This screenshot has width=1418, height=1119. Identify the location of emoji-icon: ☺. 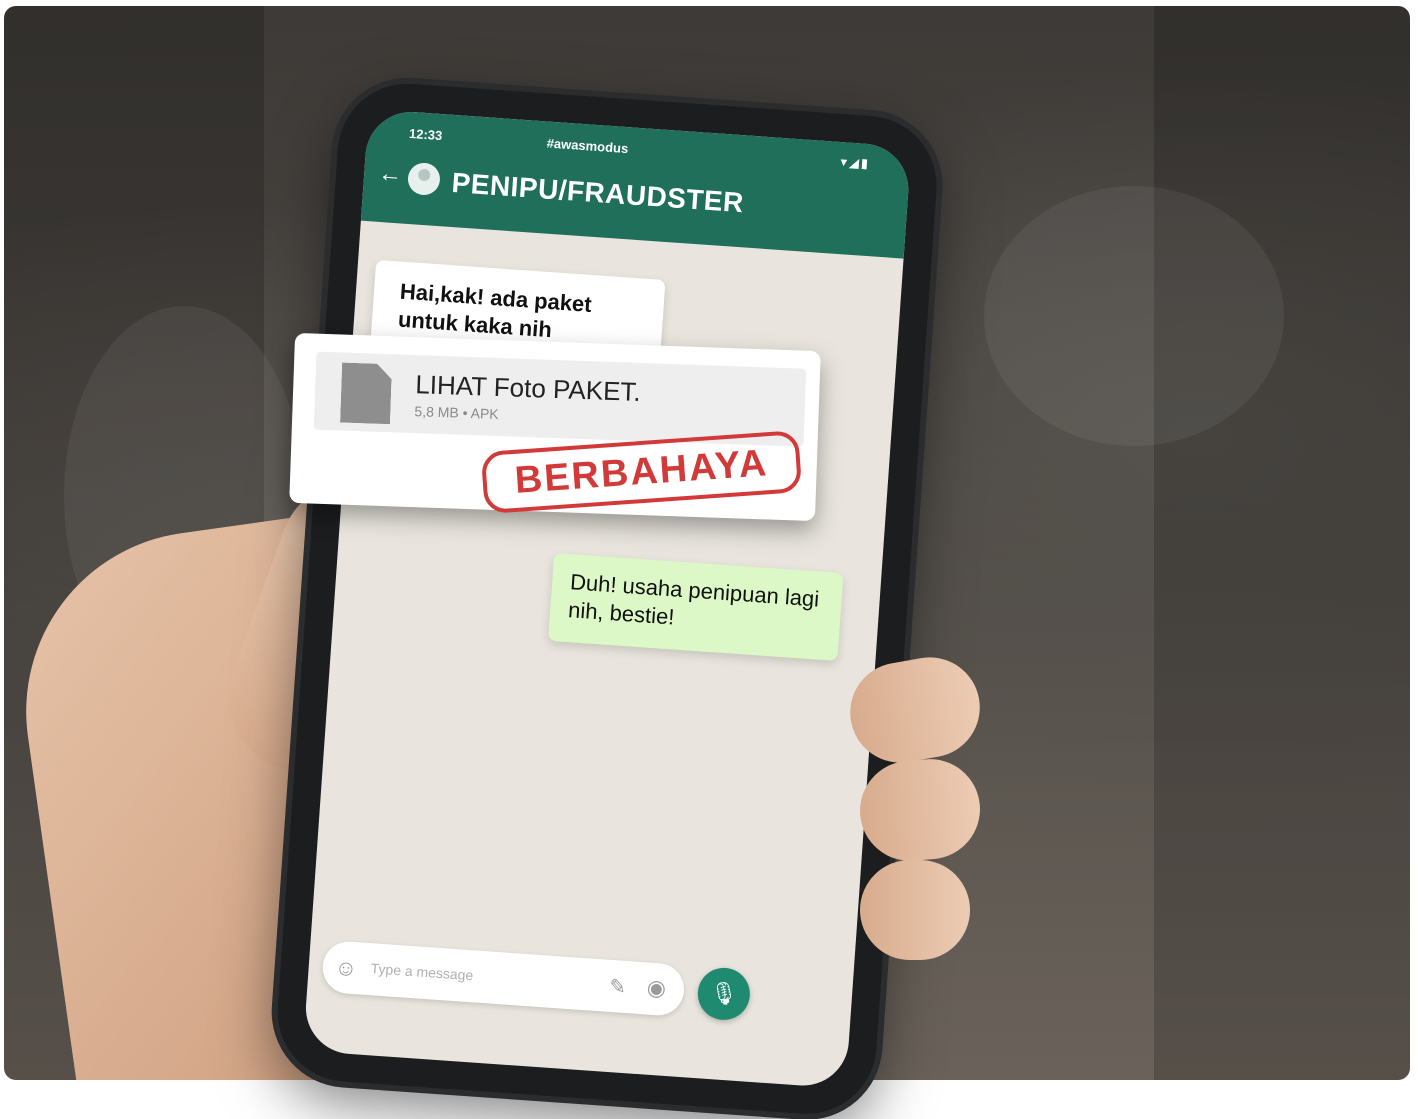
(346, 969).